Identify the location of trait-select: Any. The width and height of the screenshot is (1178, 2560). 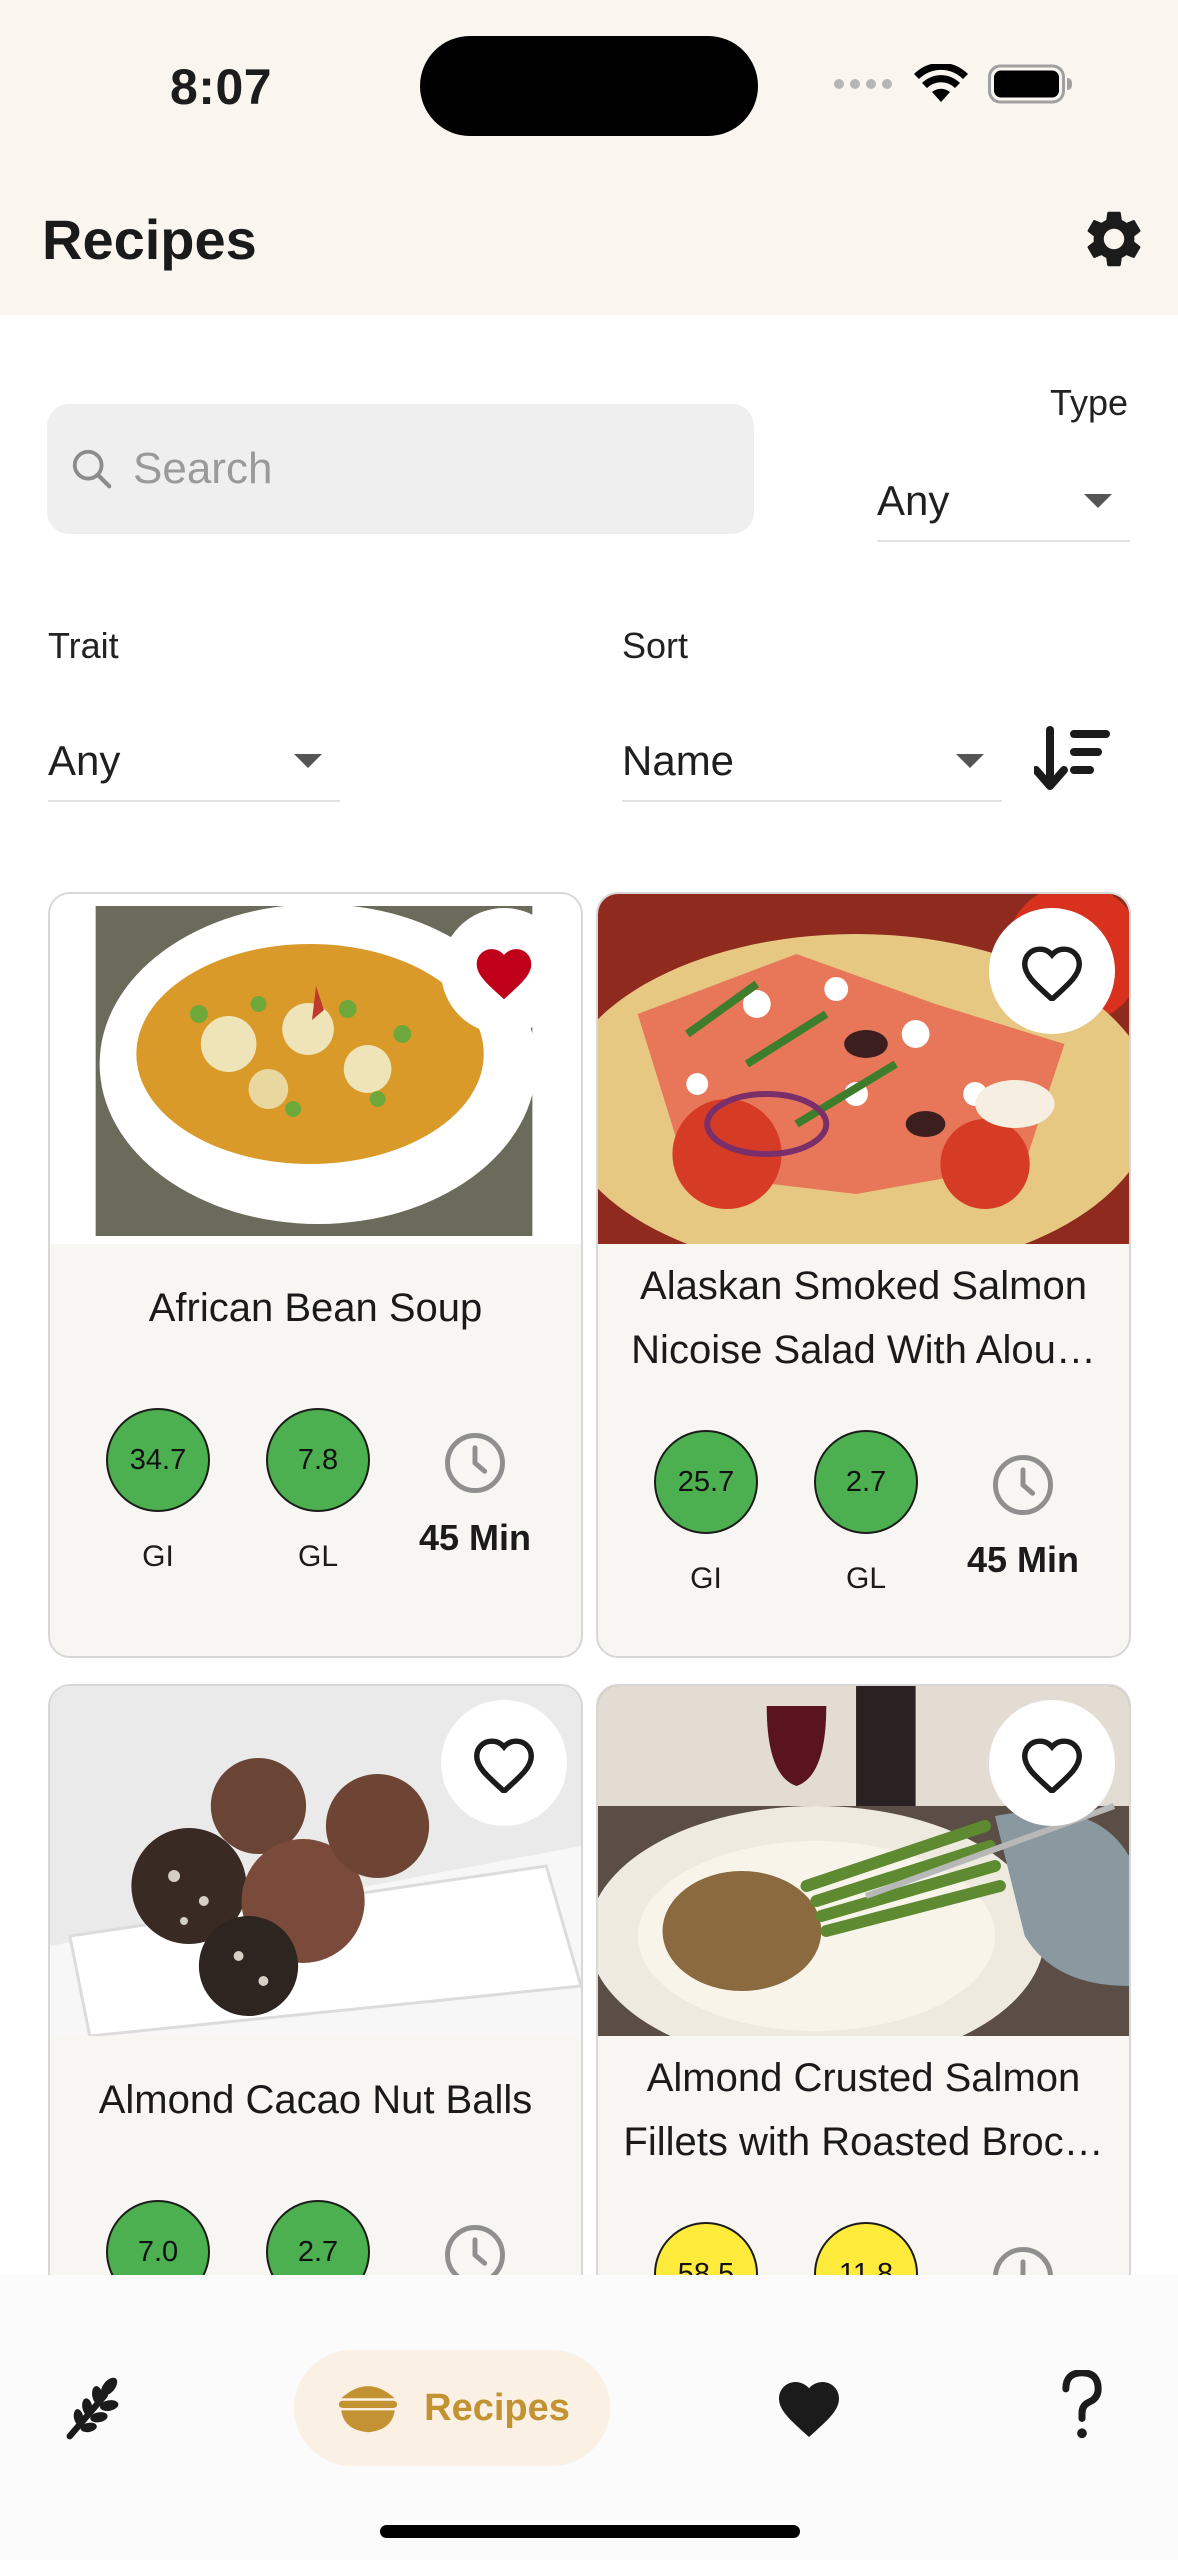
(194, 762).